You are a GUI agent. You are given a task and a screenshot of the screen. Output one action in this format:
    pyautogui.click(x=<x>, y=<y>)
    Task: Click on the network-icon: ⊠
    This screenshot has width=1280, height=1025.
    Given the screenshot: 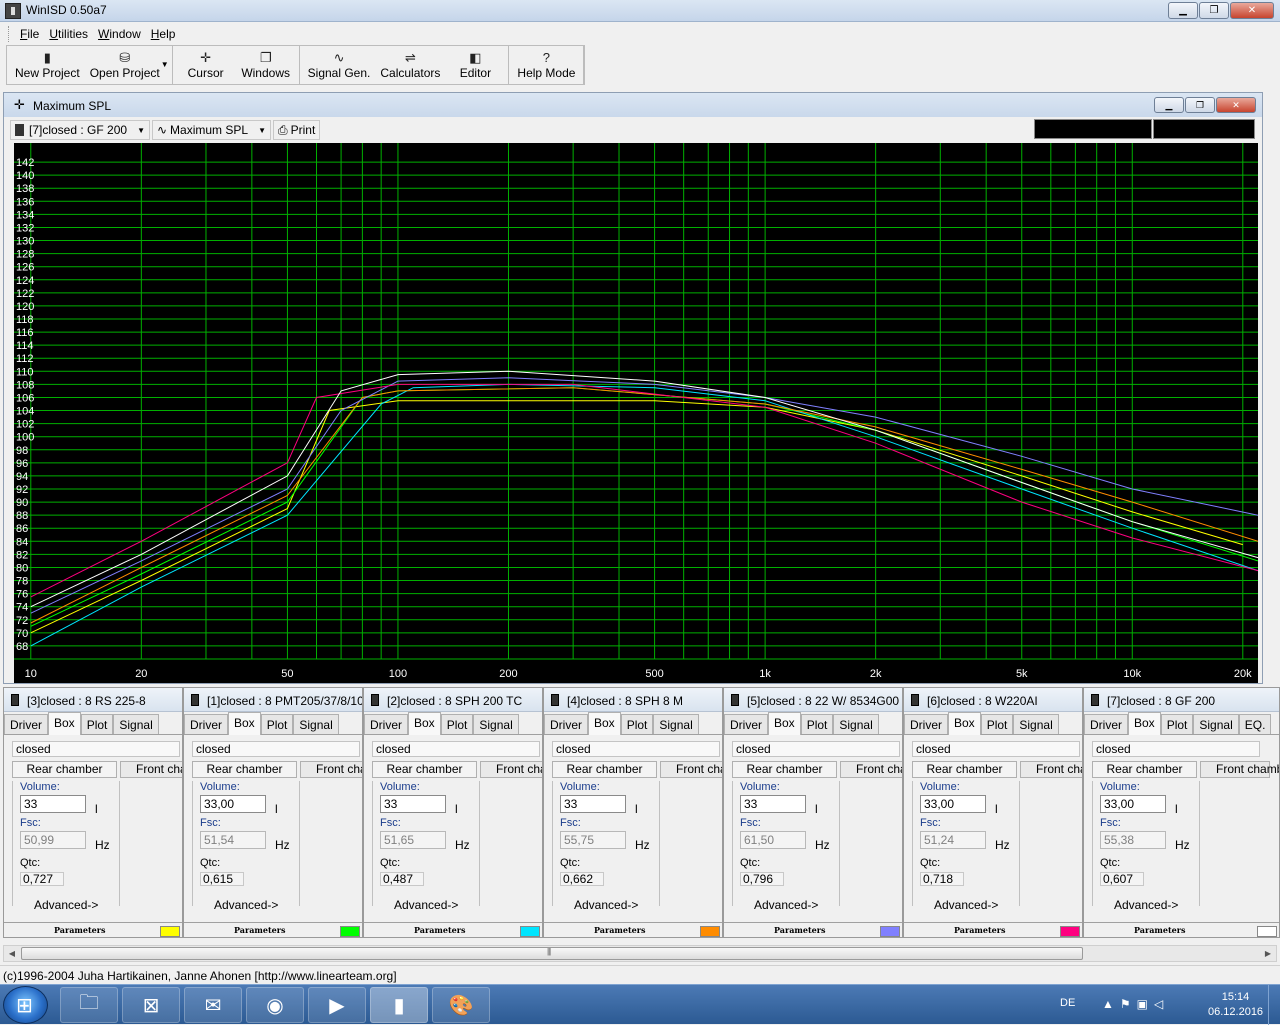 What is the action you would take?
    pyautogui.click(x=151, y=1005)
    